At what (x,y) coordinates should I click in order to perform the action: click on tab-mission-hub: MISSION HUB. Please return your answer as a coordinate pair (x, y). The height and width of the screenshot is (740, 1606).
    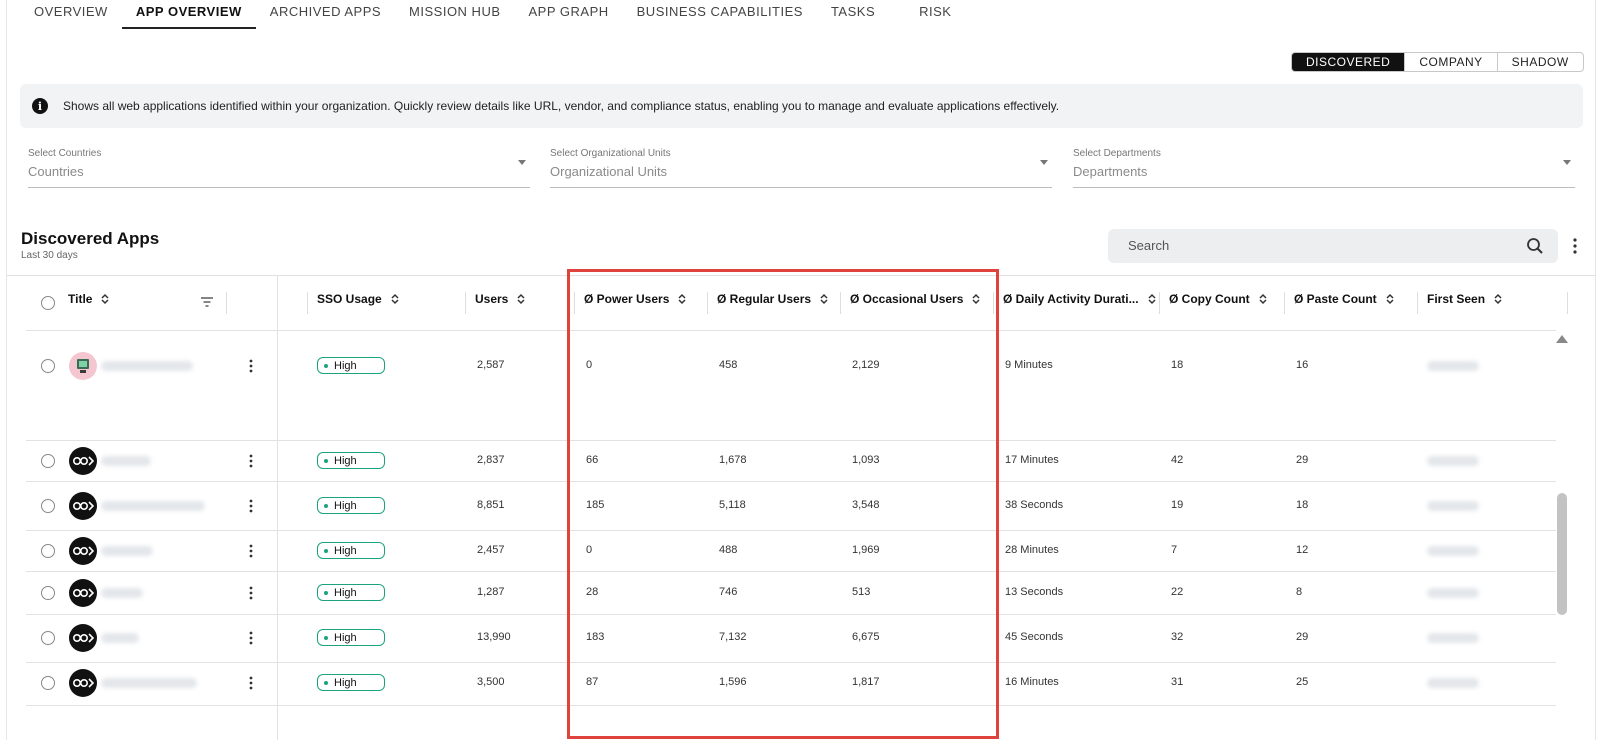
    Looking at the image, I should click on (454, 14).